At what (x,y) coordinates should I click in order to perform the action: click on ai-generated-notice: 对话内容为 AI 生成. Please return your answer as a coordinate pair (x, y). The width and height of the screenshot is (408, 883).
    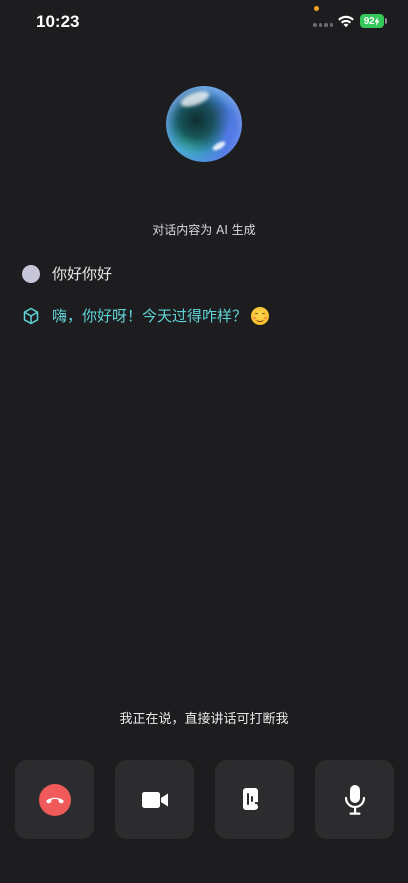
    Looking at the image, I should click on (204, 230).